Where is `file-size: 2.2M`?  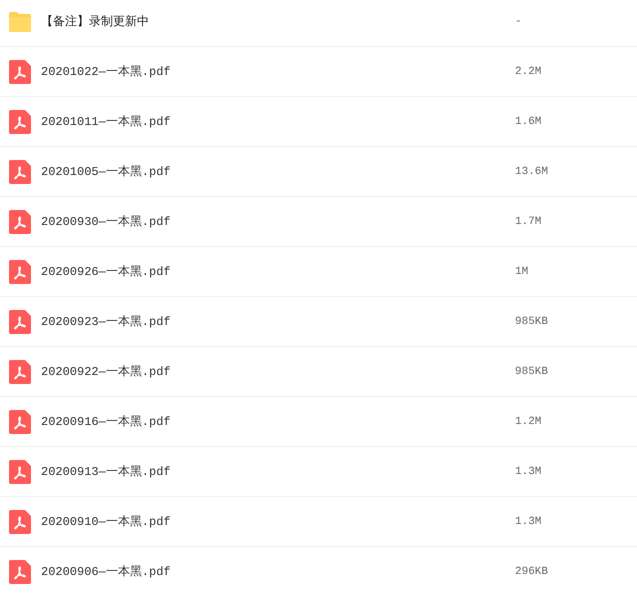
file-size: 2.2M is located at coordinates (528, 72).